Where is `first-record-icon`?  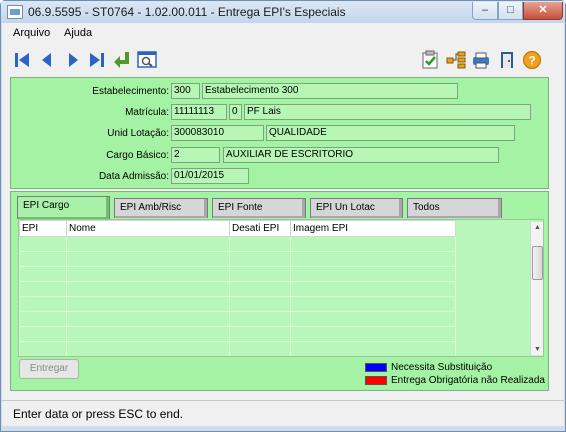 first-record-icon is located at coordinates (22, 60).